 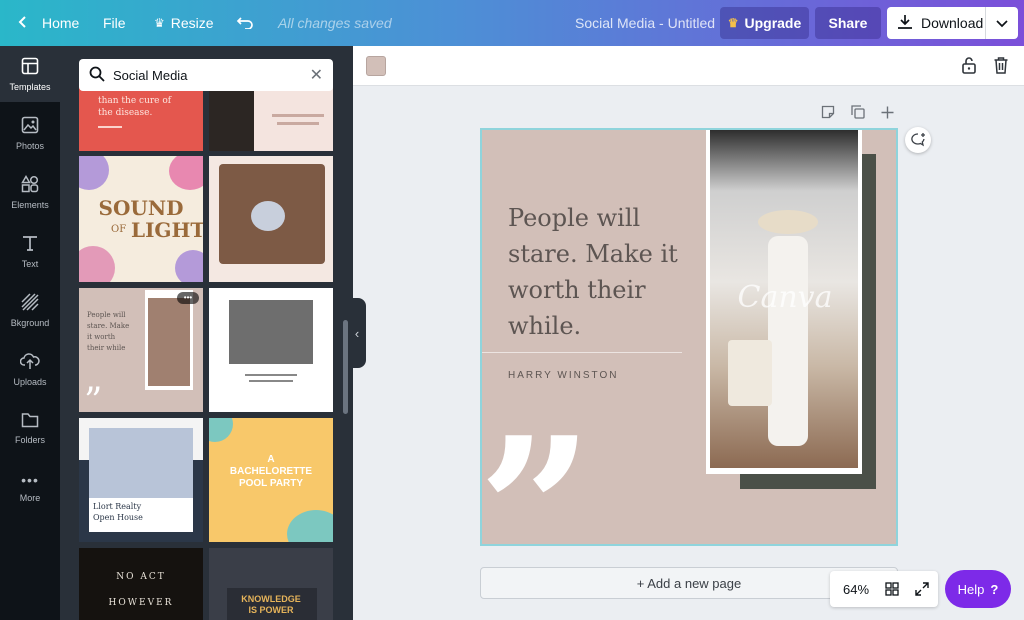 I want to click on template-card, so click(x=272, y=604).